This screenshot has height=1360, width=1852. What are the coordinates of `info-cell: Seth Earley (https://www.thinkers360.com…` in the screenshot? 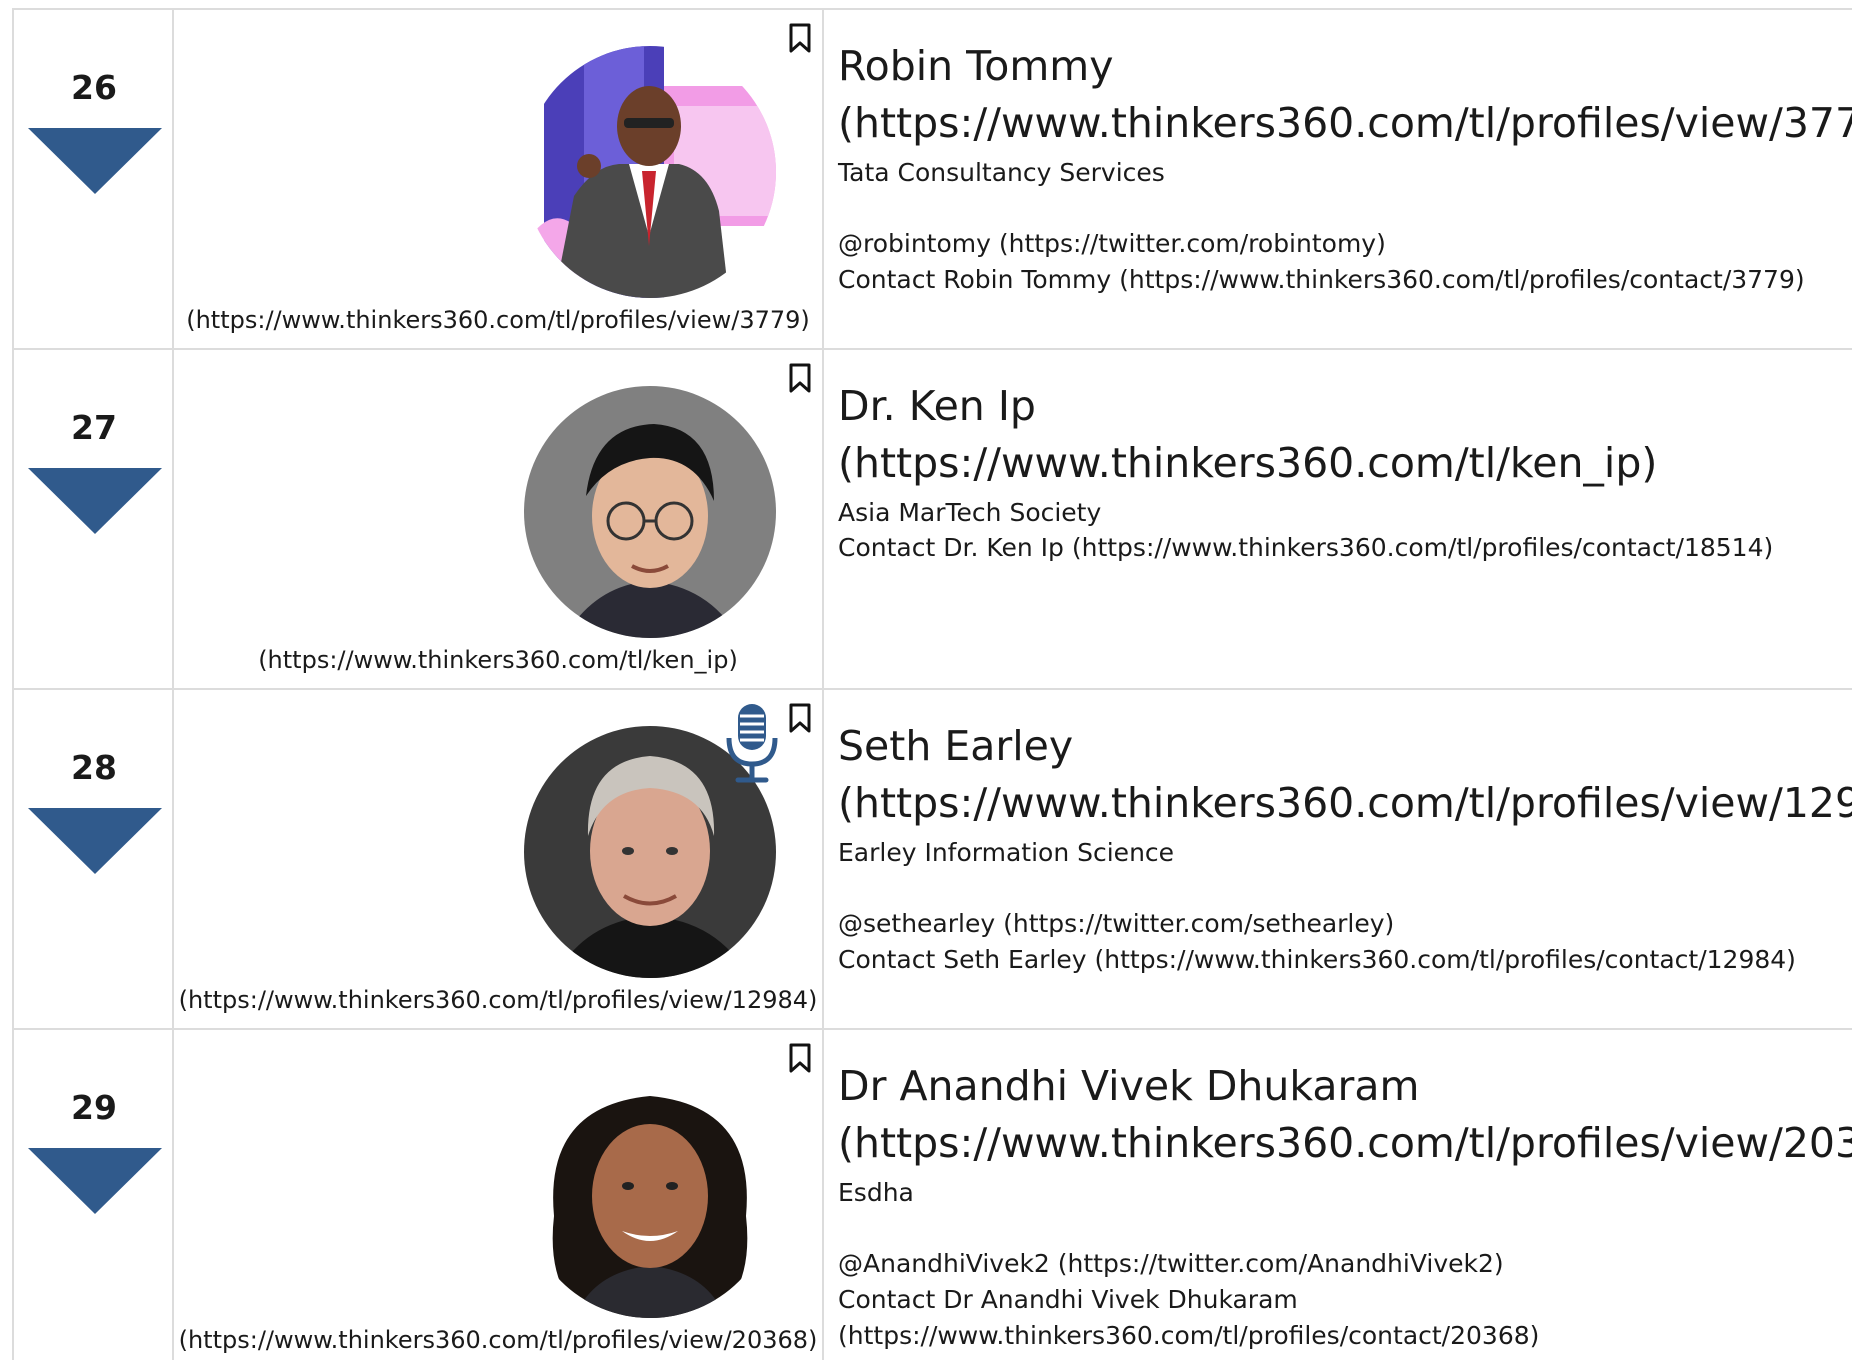 It's located at (1338, 859).